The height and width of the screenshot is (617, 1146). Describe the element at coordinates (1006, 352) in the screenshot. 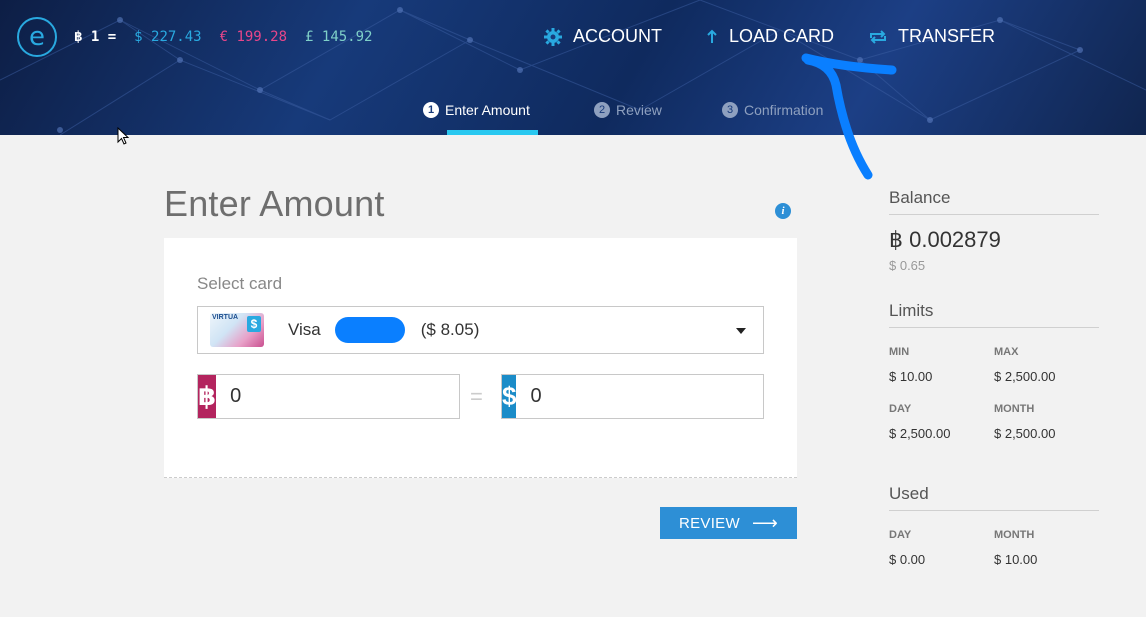

I see `limit-max-label: MAX` at that location.